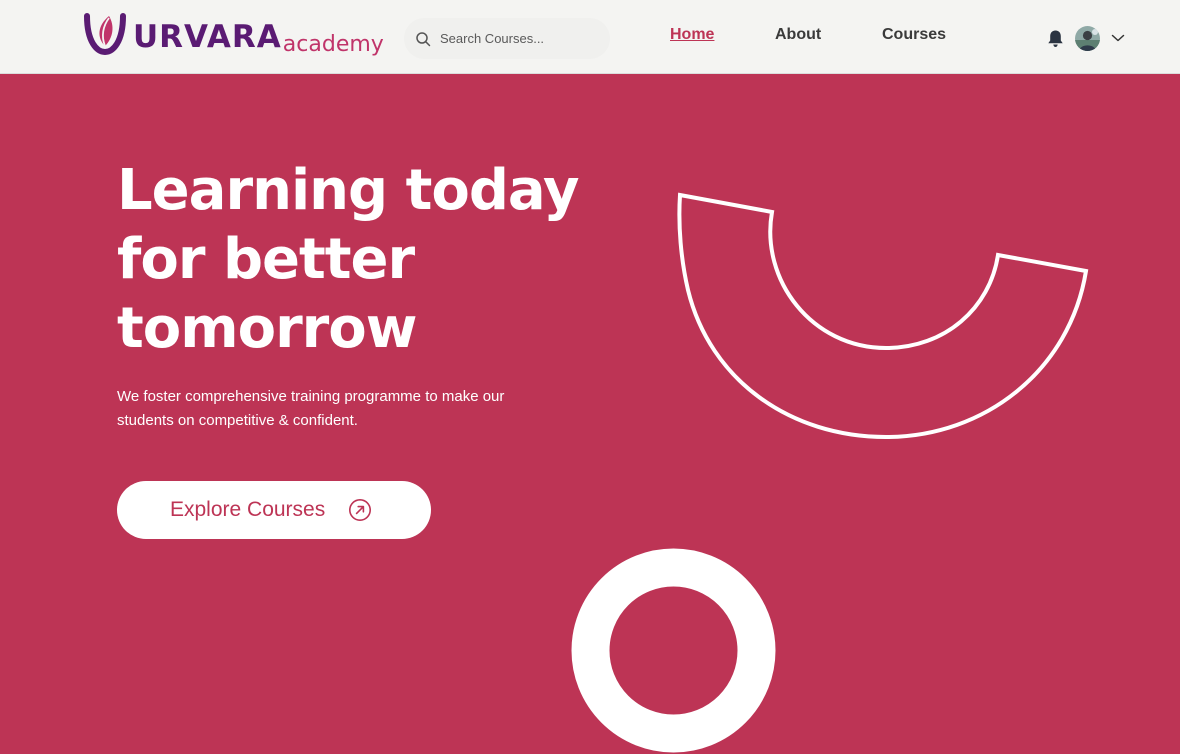 The width and height of the screenshot is (1180, 754). What do you see at coordinates (914, 35) in the screenshot?
I see `nav-courses-link: Courses` at bounding box center [914, 35].